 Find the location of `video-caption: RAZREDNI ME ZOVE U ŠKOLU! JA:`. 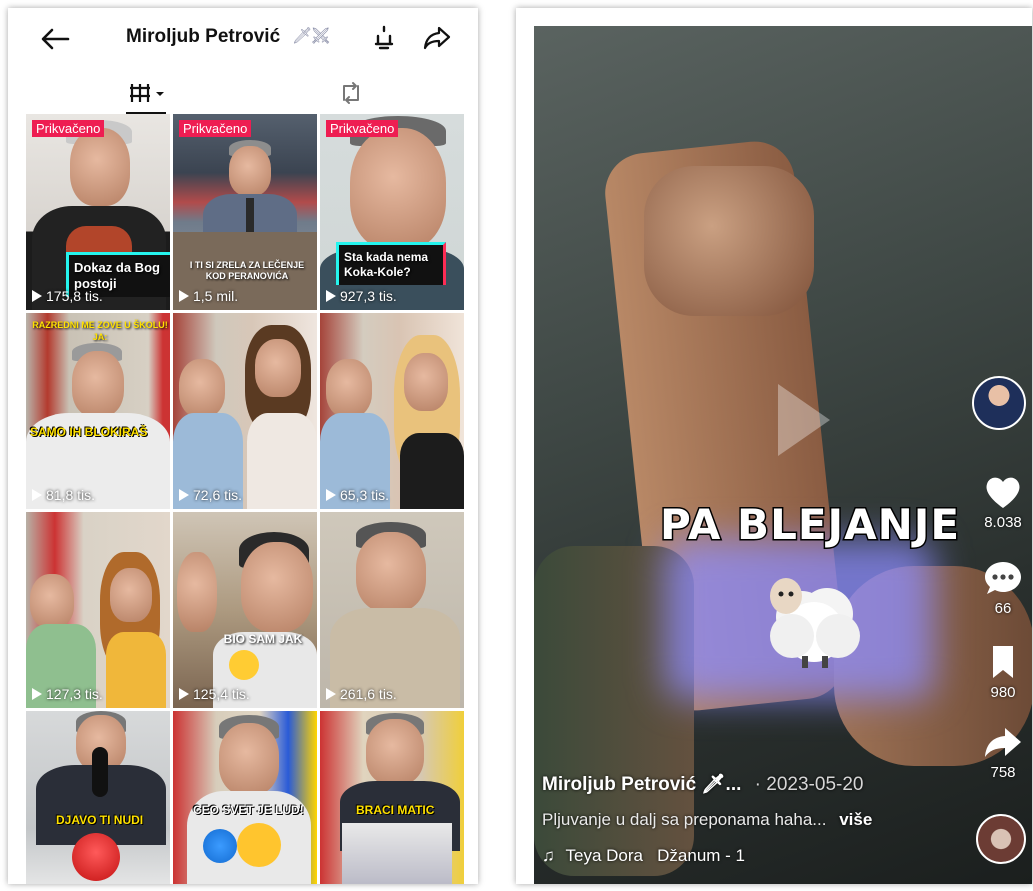

video-caption: RAZREDNI ME ZOVE U ŠKOLU! JA: is located at coordinates (100, 331).